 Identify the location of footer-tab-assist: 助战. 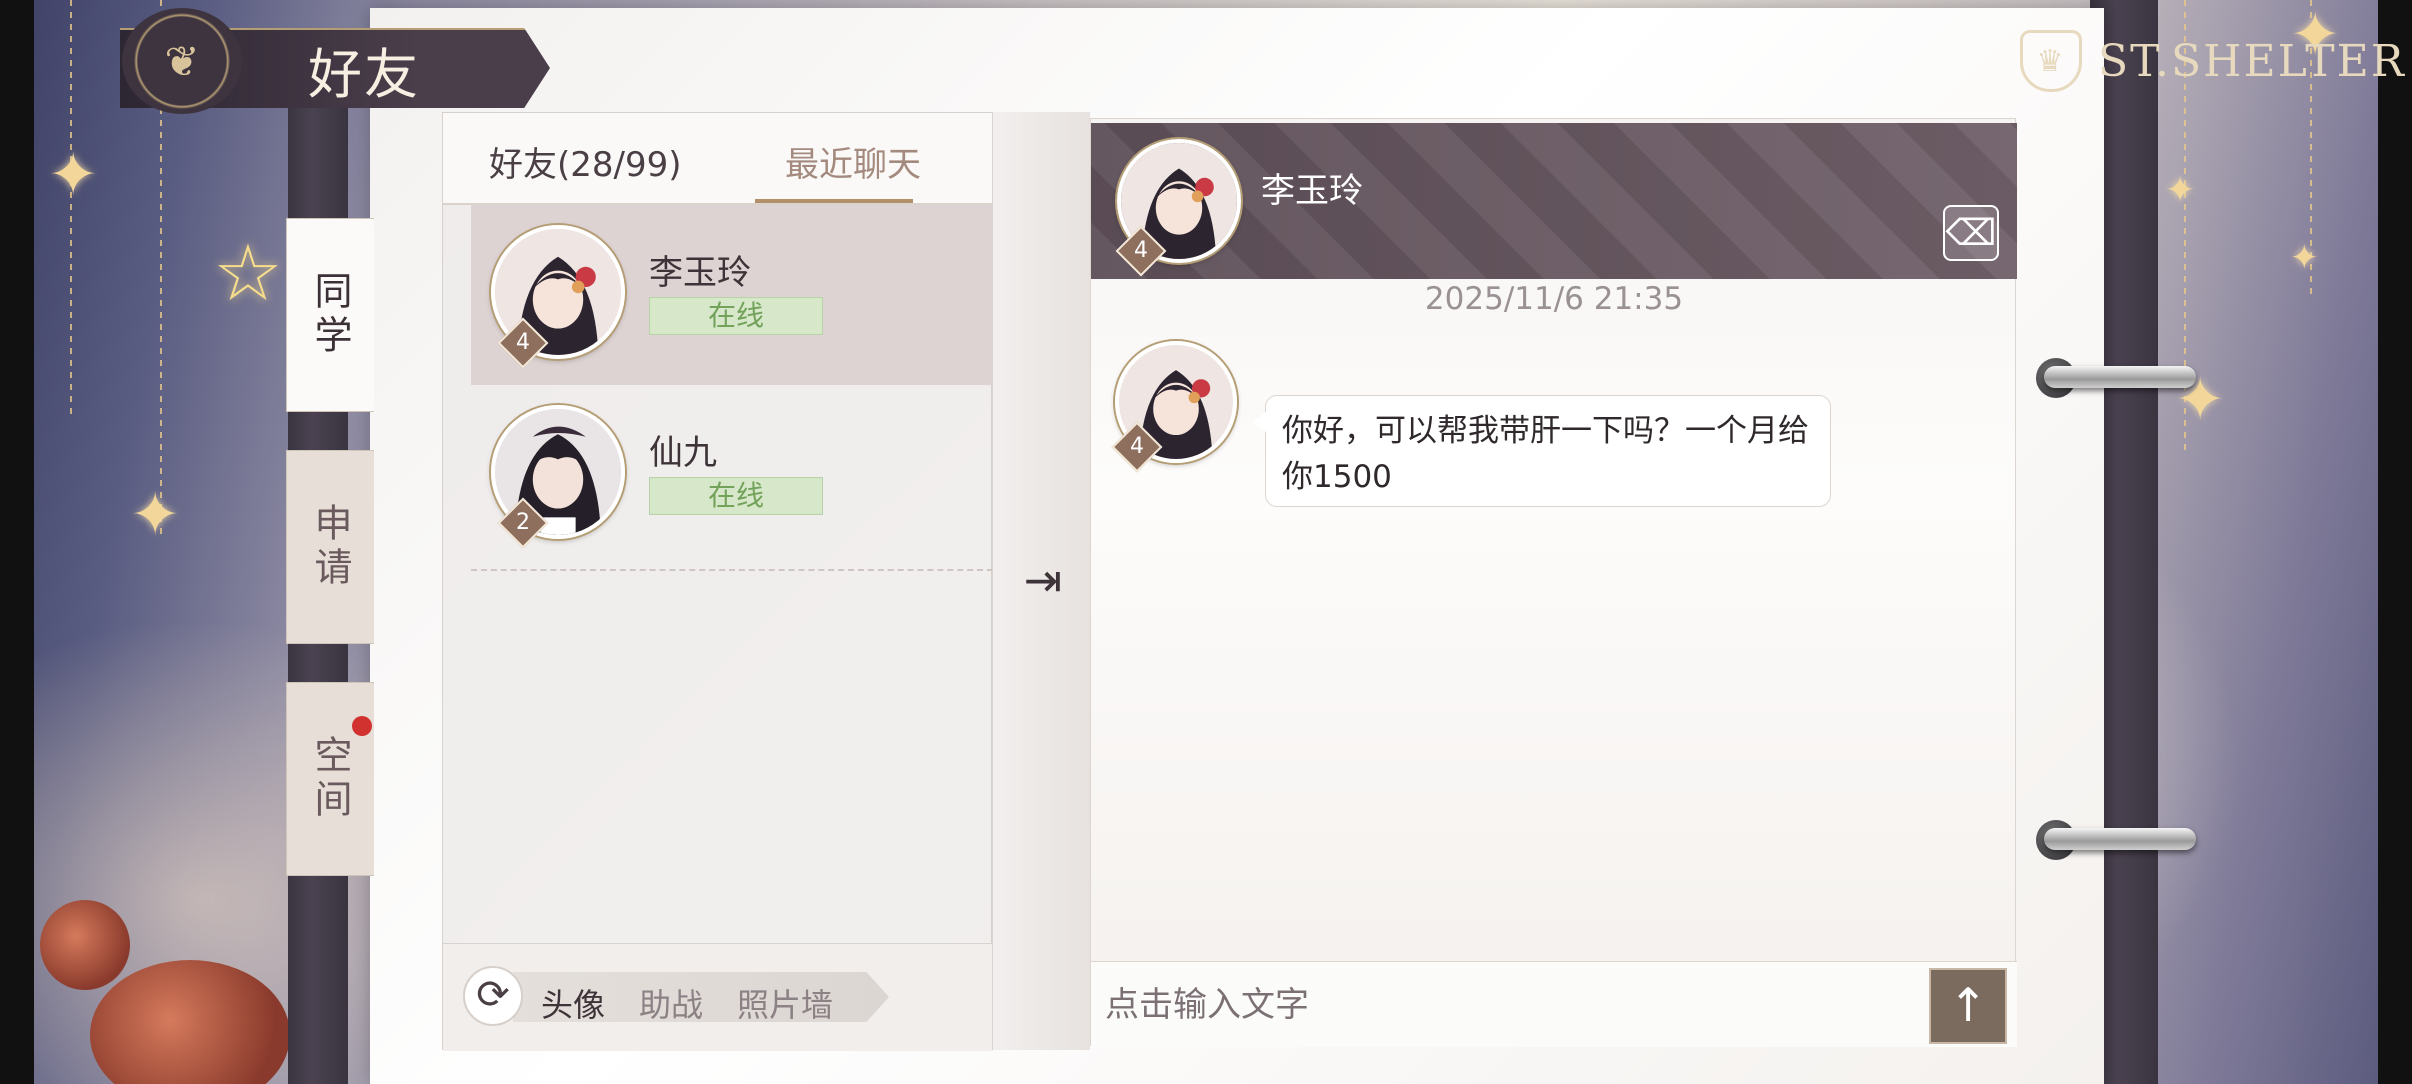
(671, 1003).